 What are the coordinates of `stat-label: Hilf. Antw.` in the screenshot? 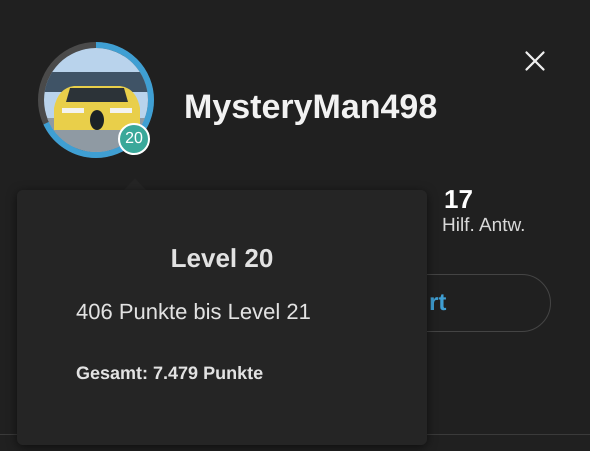 It's located at (484, 226).